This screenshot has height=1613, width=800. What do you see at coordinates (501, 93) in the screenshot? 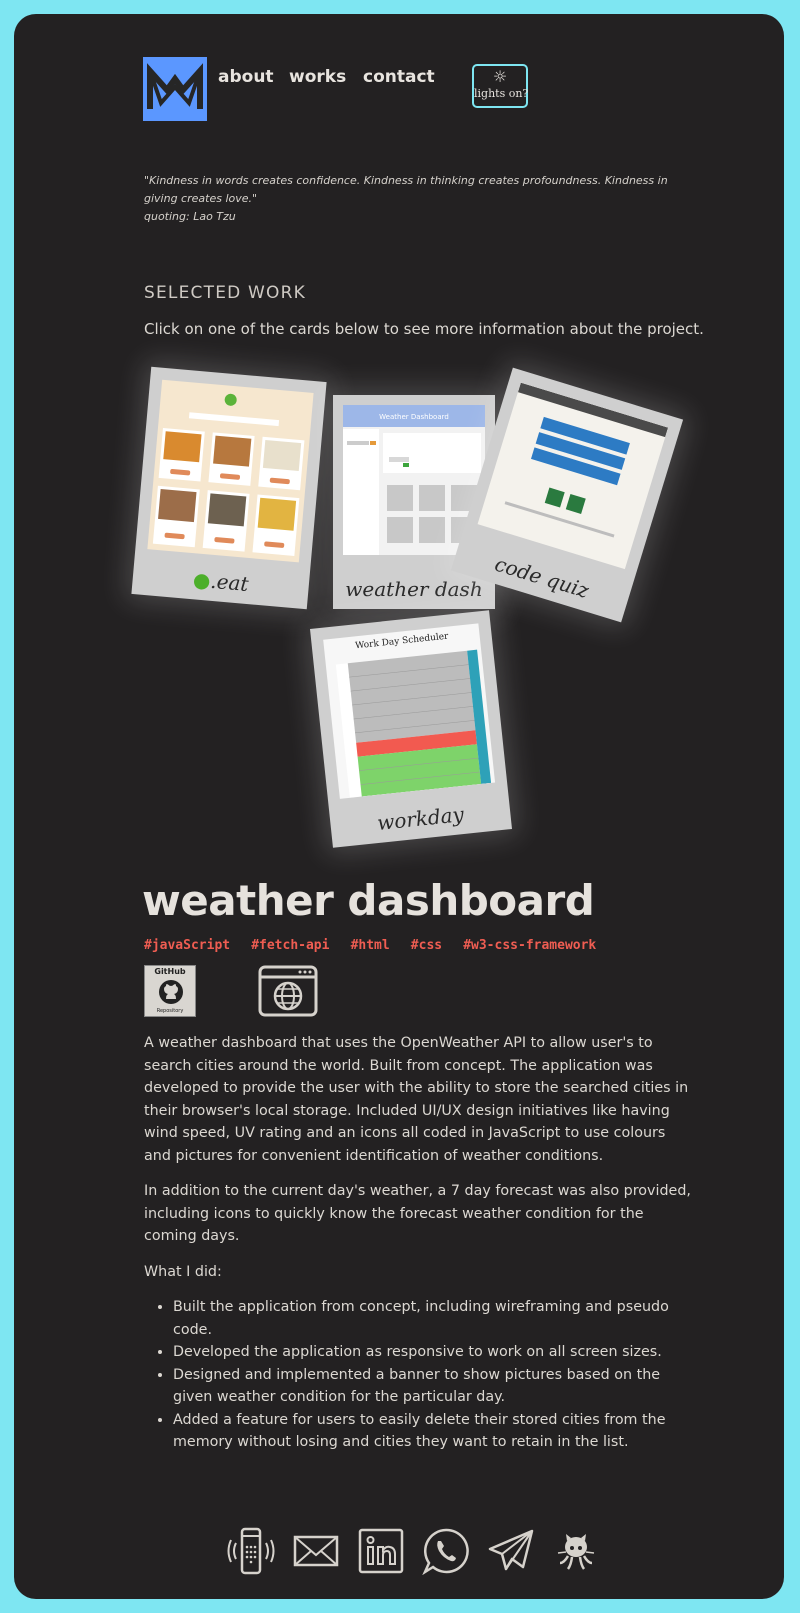
I see `lights-label: lights on?` at bounding box center [501, 93].